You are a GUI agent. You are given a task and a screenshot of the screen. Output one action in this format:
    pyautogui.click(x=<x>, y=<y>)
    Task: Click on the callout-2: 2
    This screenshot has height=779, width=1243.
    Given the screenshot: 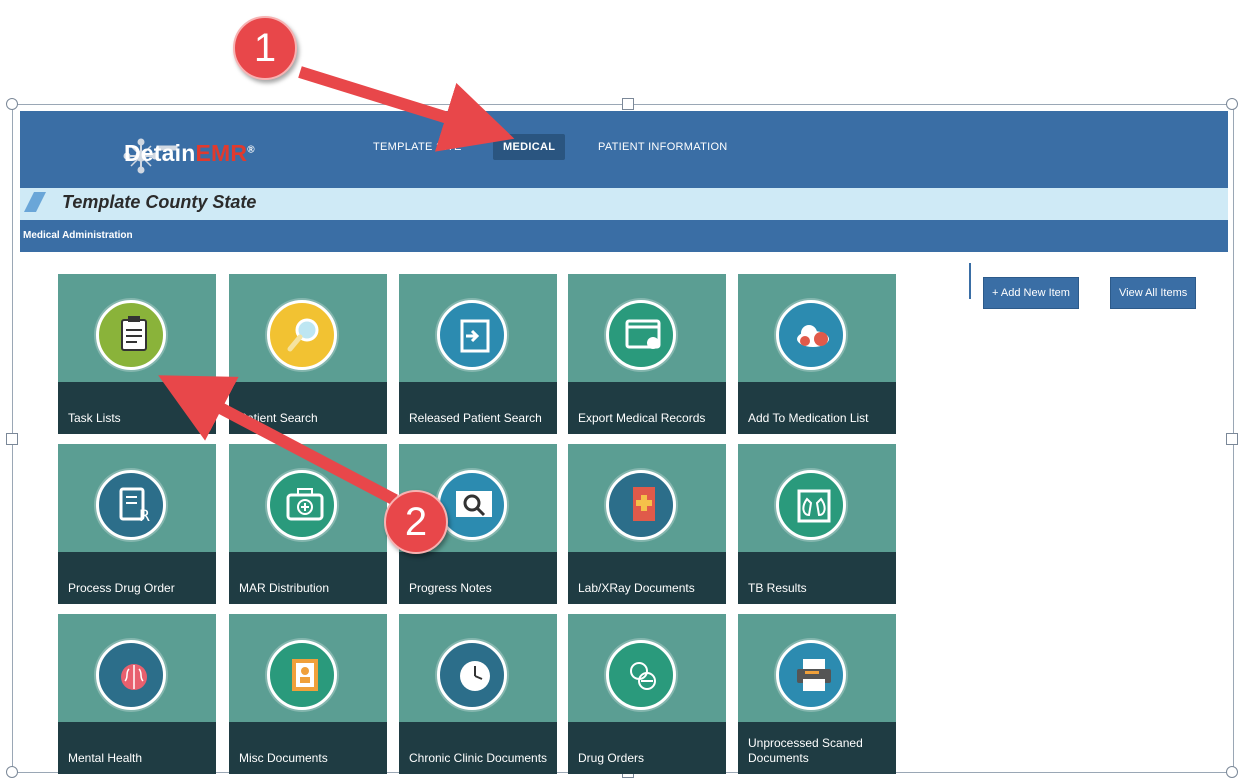 What is the action you would take?
    pyautogui.click(x=416, y=522)
    